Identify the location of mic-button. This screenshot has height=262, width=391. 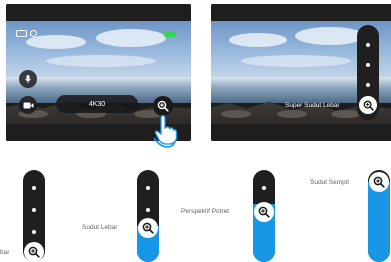
(28, 79).